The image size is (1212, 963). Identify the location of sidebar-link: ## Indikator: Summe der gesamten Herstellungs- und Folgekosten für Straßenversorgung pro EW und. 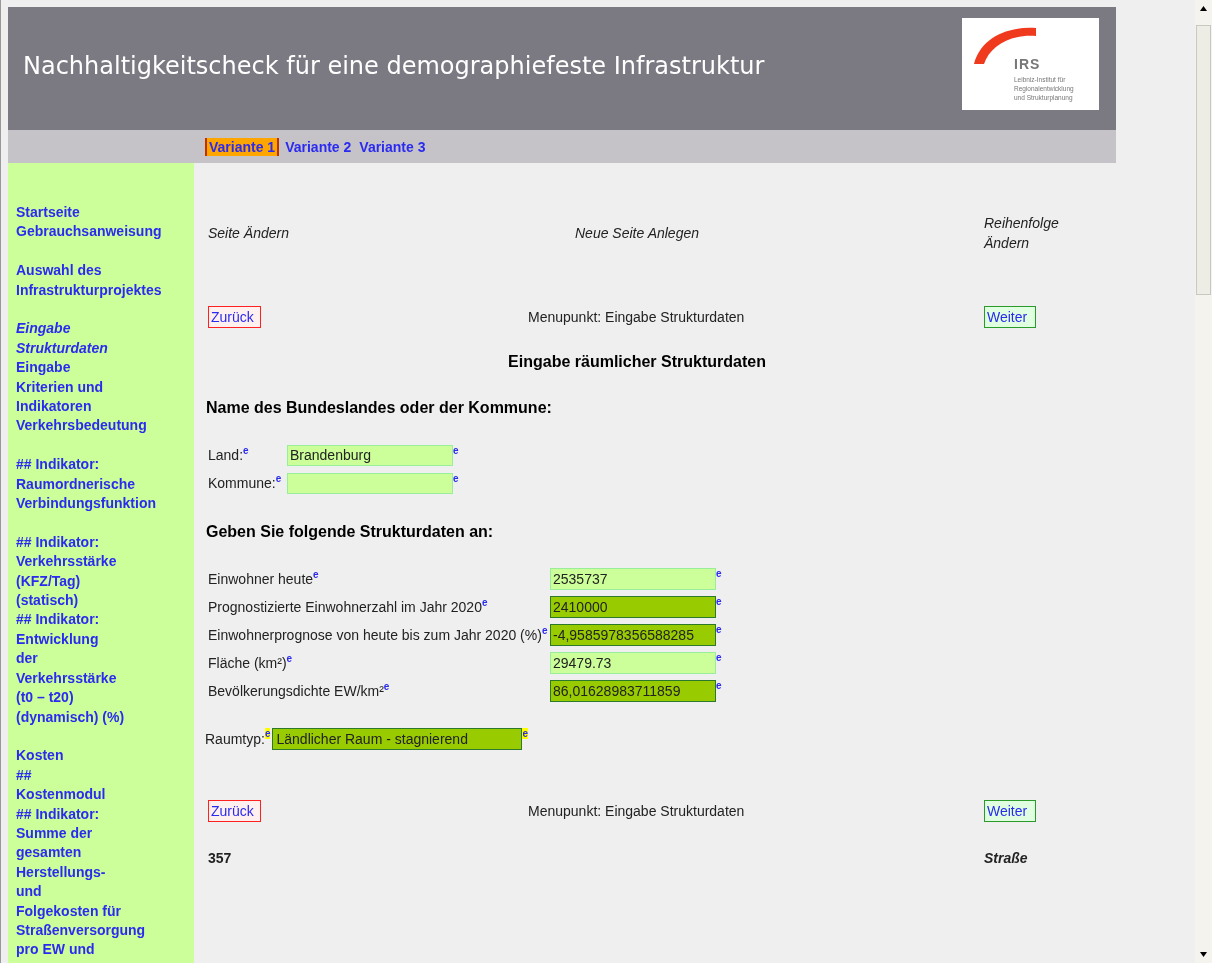
(105, 882).